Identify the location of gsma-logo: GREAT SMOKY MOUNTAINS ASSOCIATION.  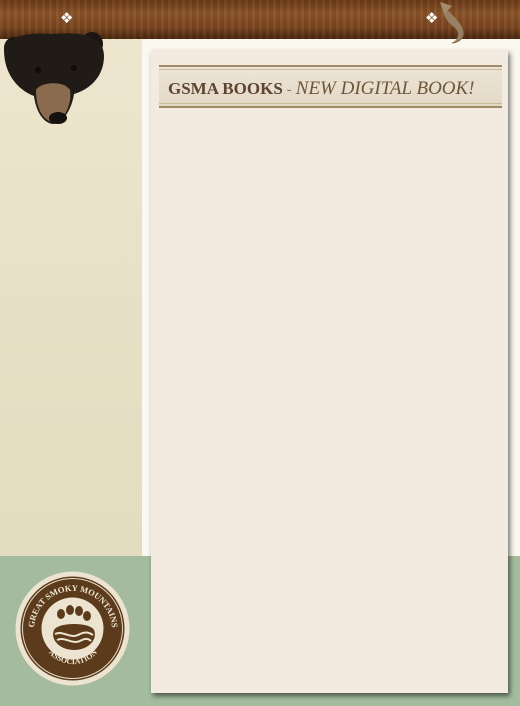
(72, 628).